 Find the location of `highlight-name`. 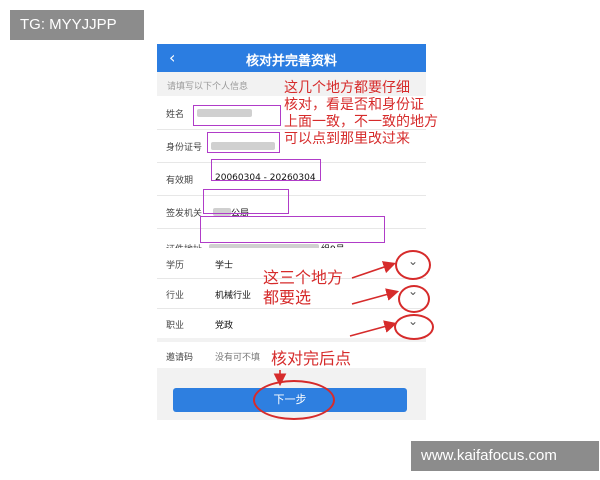

highlight-name is located at coordinates (237, 115).